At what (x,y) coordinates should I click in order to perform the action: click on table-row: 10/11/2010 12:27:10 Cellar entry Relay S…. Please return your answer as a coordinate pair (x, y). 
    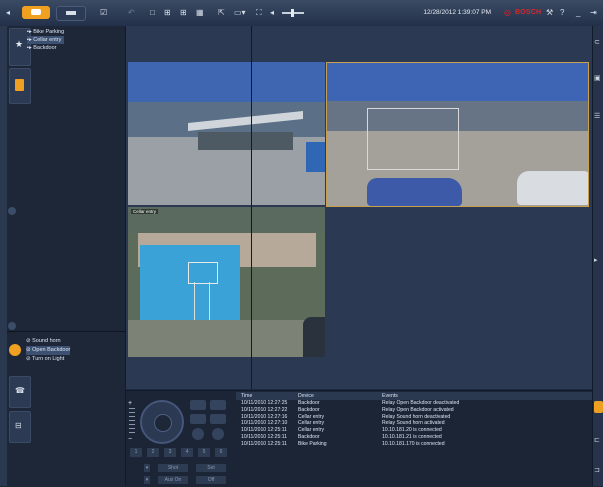
    Looking at the image, I should click on (414, 423).